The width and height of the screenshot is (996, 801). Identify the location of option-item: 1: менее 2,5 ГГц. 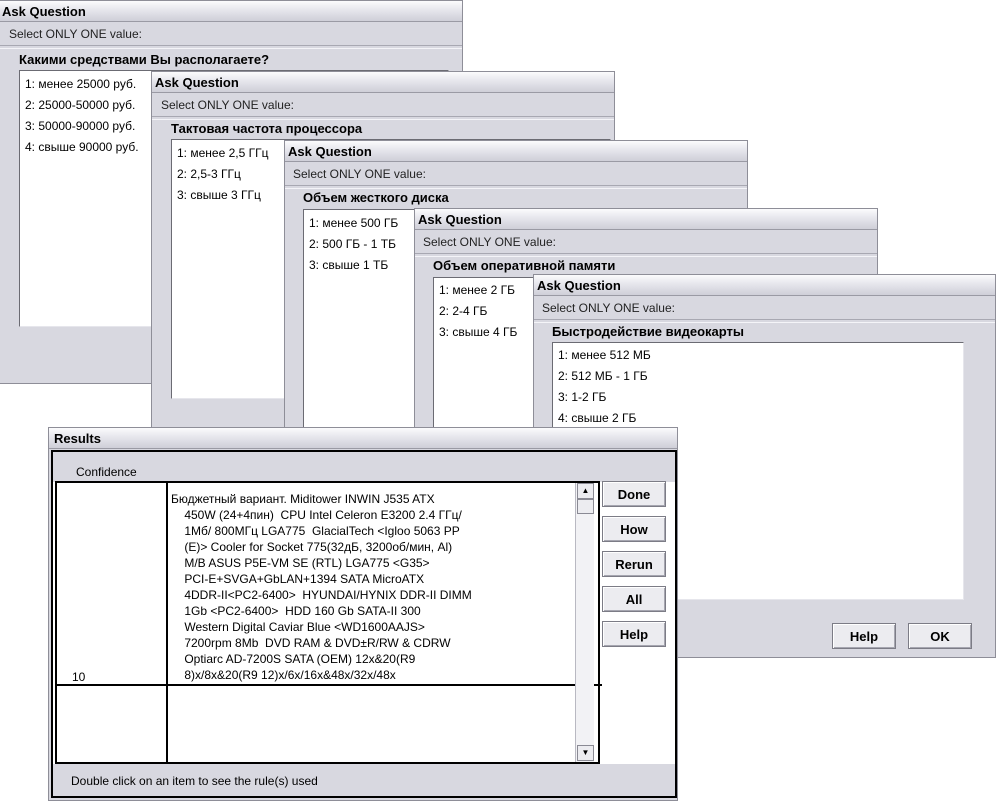
(222, 153).